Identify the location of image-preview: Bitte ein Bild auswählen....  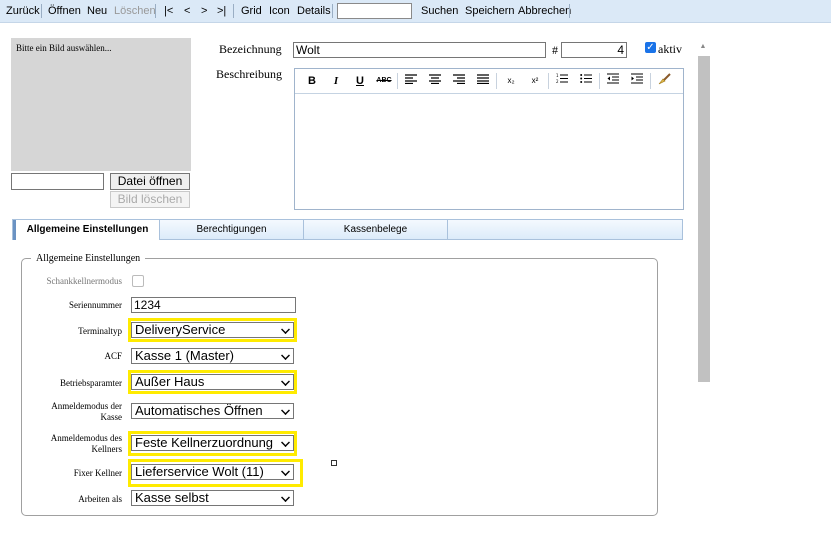
(101, 104).